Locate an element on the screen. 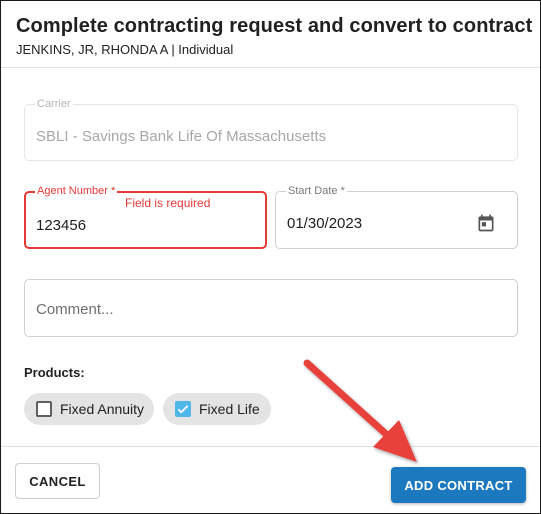  start-date-label: Start Date * is located at coordinates (316, 191).